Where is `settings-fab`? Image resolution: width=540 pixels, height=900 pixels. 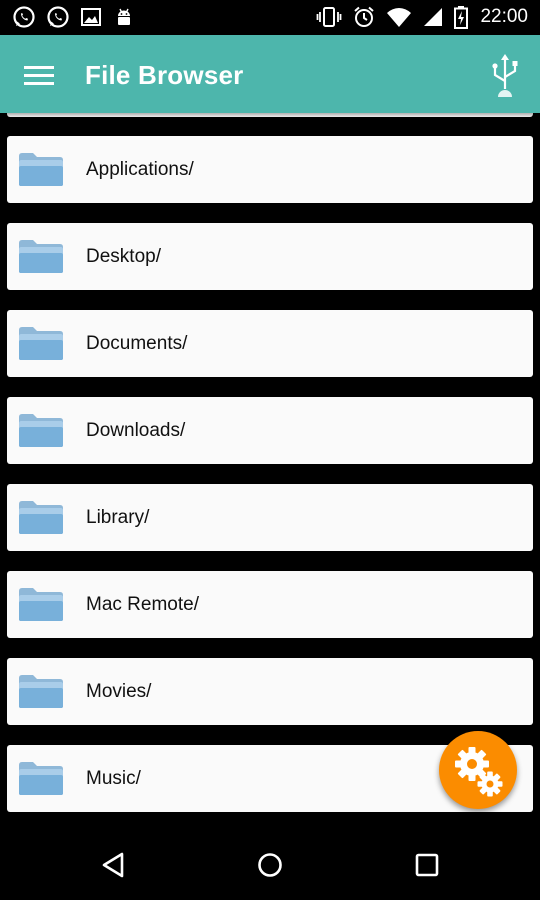
settings-fab is located at coordinates (478, 770).